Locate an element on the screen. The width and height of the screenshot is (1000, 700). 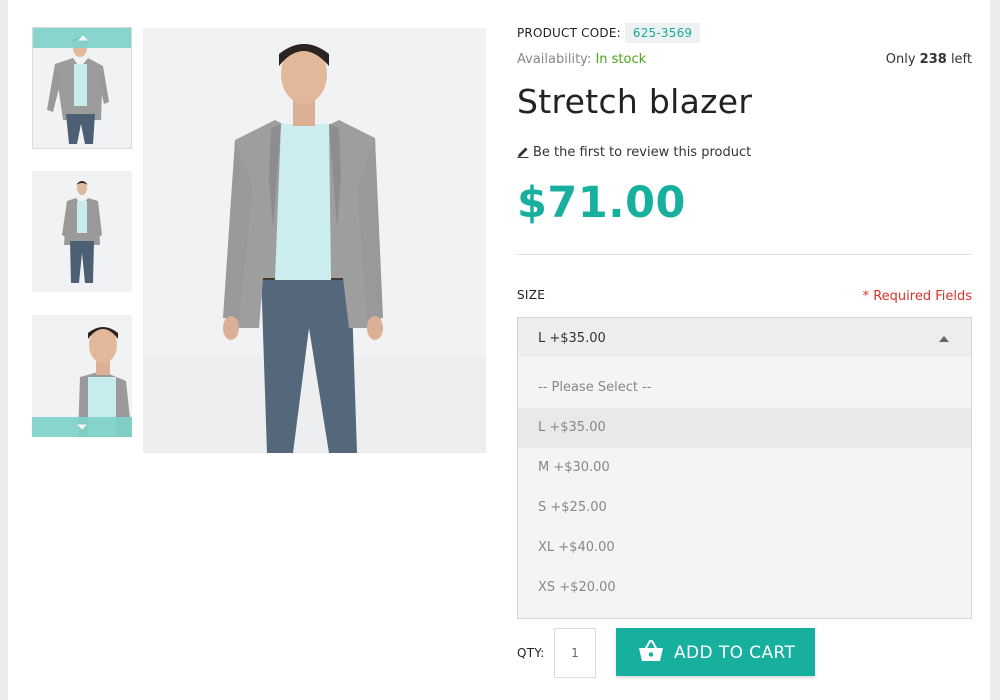
availability: Availability: In stock is located at coordinates (581, 59).